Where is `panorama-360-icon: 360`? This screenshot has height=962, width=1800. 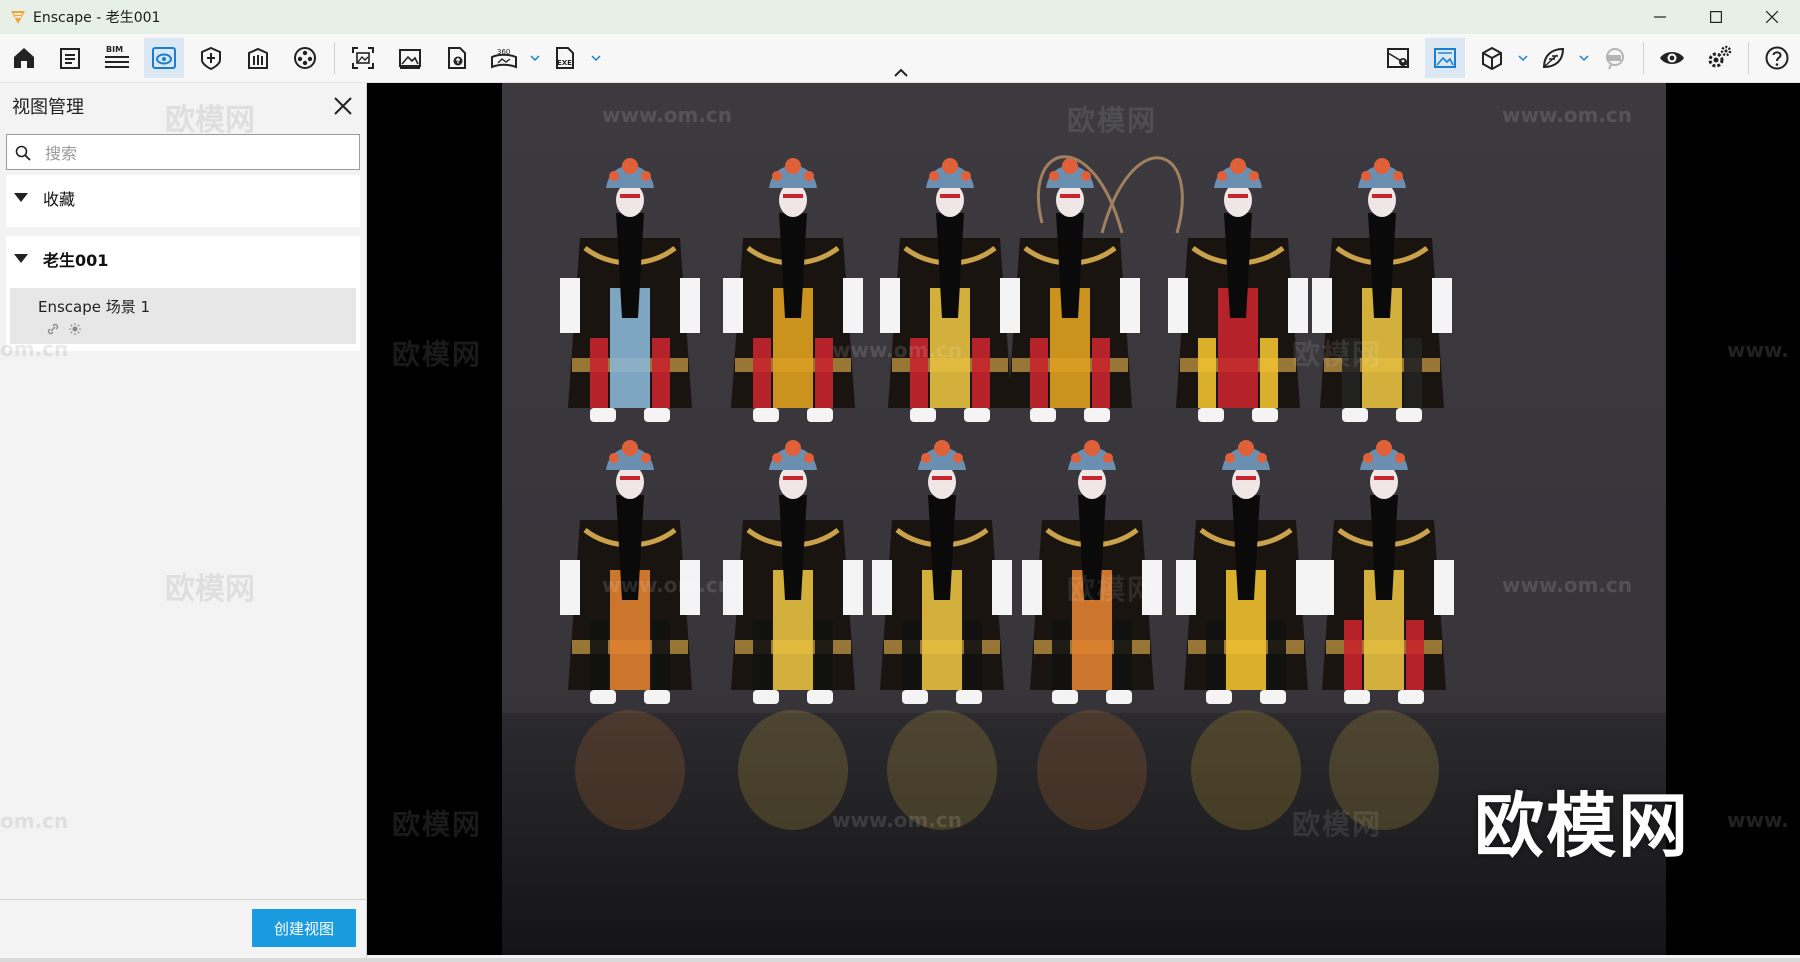 panorama-360-icon: 360 is located at coordinates (504, 58).